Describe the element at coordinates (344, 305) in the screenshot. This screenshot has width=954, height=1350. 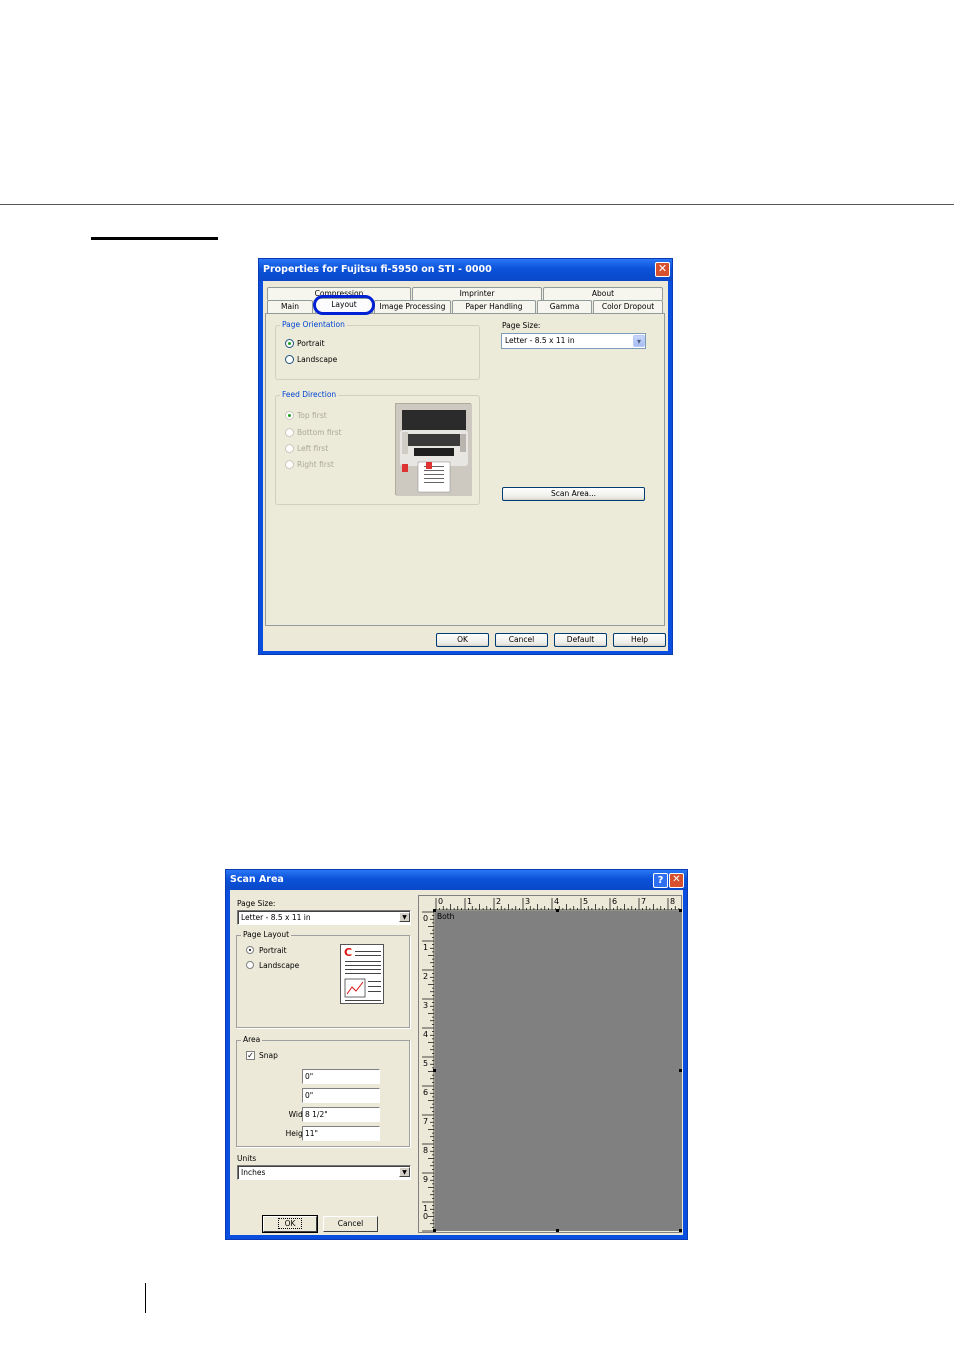
I see `layout-tab-highlight` at that location.